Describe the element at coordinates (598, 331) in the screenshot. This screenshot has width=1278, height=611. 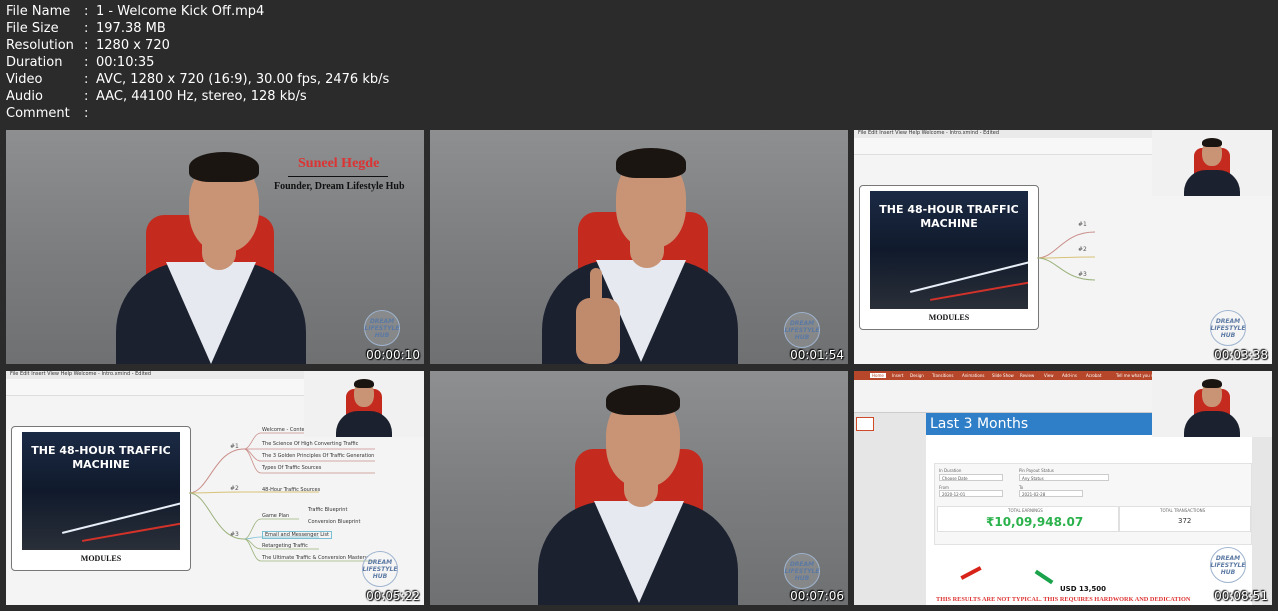
I see `presenter-hand` at that location.